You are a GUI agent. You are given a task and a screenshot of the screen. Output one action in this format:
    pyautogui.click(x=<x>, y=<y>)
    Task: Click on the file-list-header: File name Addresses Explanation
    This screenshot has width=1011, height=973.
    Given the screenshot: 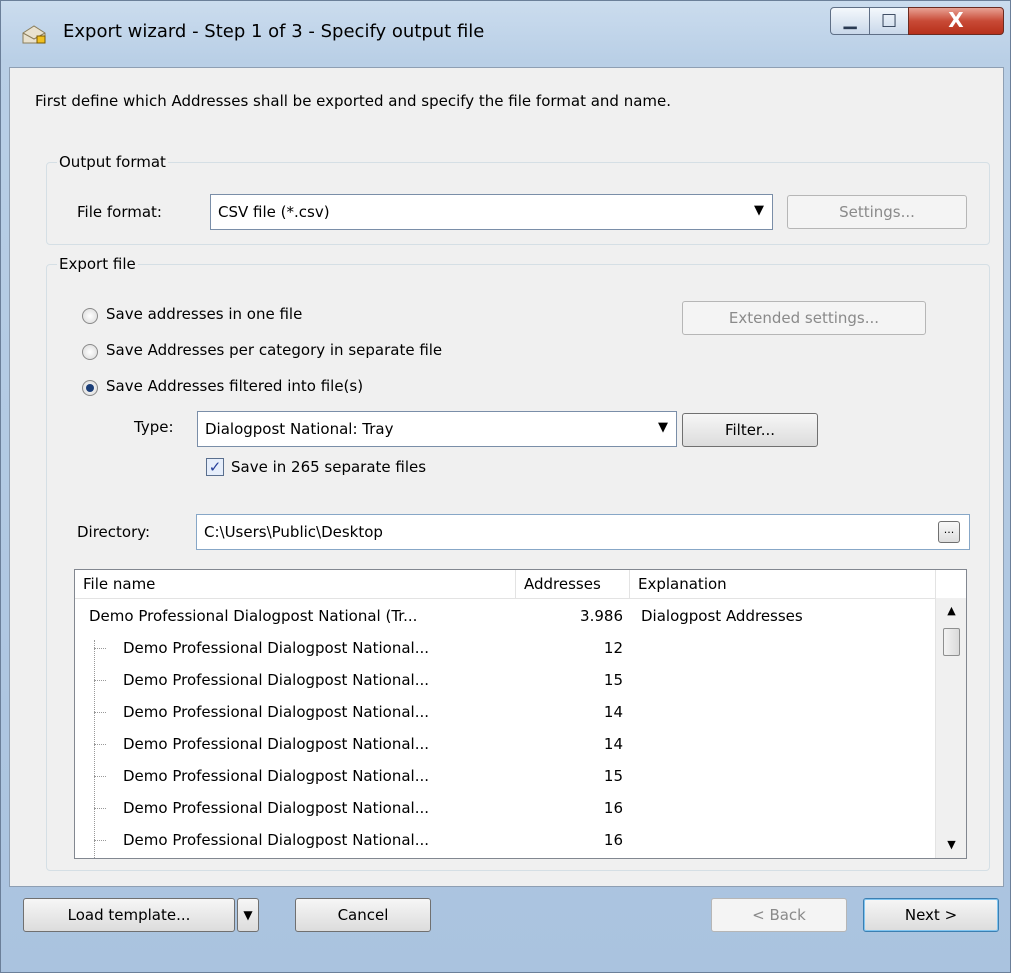 What is the action you would take?
    pyautogui.click(x=520, y=584)
    